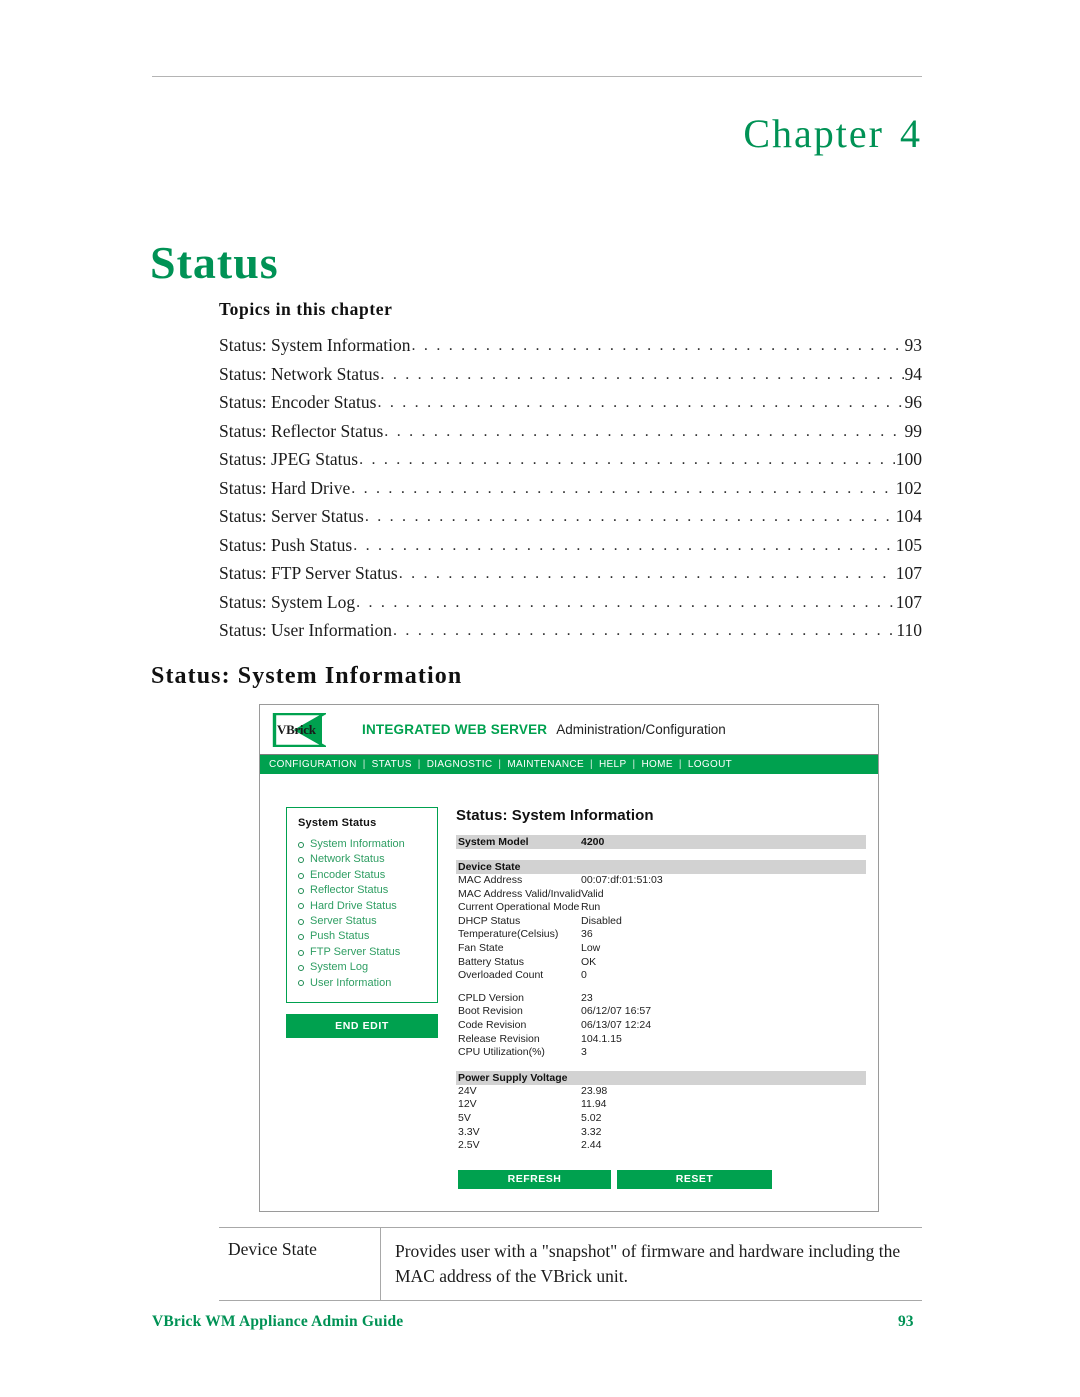 Image resolution: width=1080 pixels, height=1397 pixels. What do you see at coordinates (813, 133) in the screenshot?
I see `chapter-label-word: Chapter` at bounding box center [813, 133].